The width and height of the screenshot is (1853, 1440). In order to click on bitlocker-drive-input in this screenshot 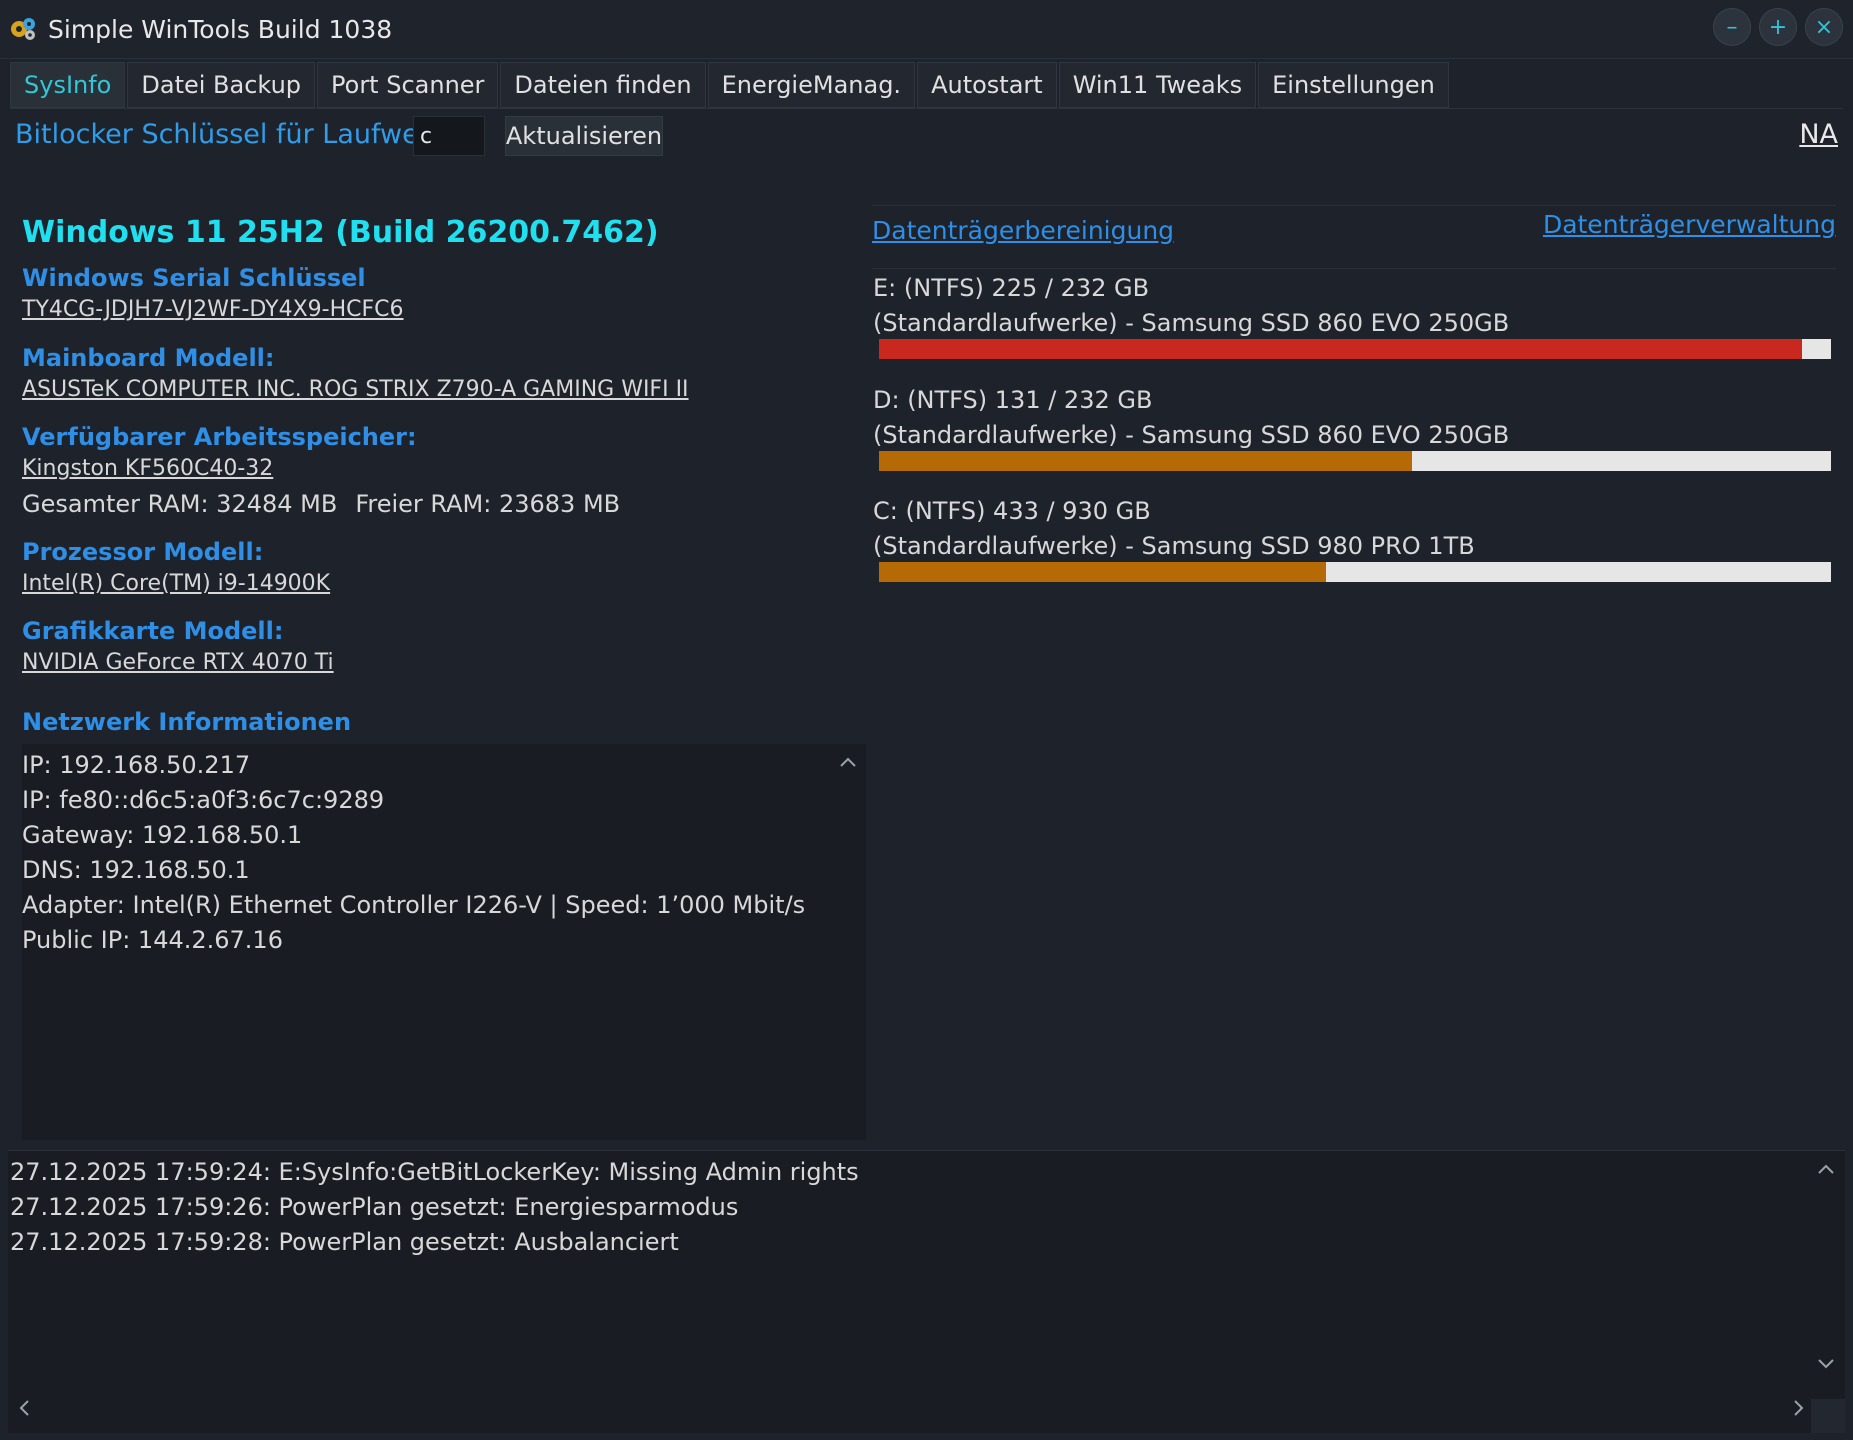, I will do `click(449, 136)`.